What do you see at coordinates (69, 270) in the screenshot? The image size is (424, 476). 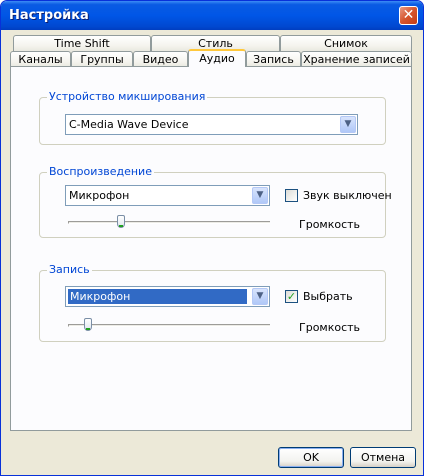 I see `recording-group-title: Запись` at bounding box center [69, 270].